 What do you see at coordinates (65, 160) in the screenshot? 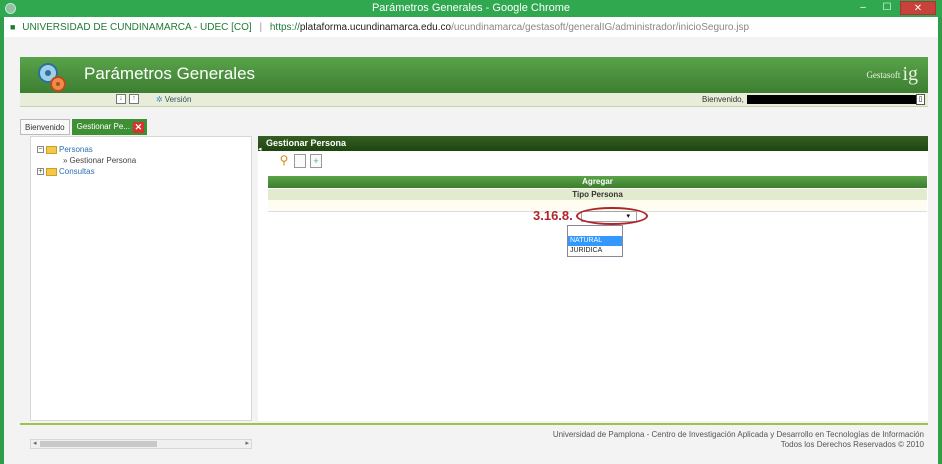
I see `chevron-right-icon: »` at bounding box center [65, 160].